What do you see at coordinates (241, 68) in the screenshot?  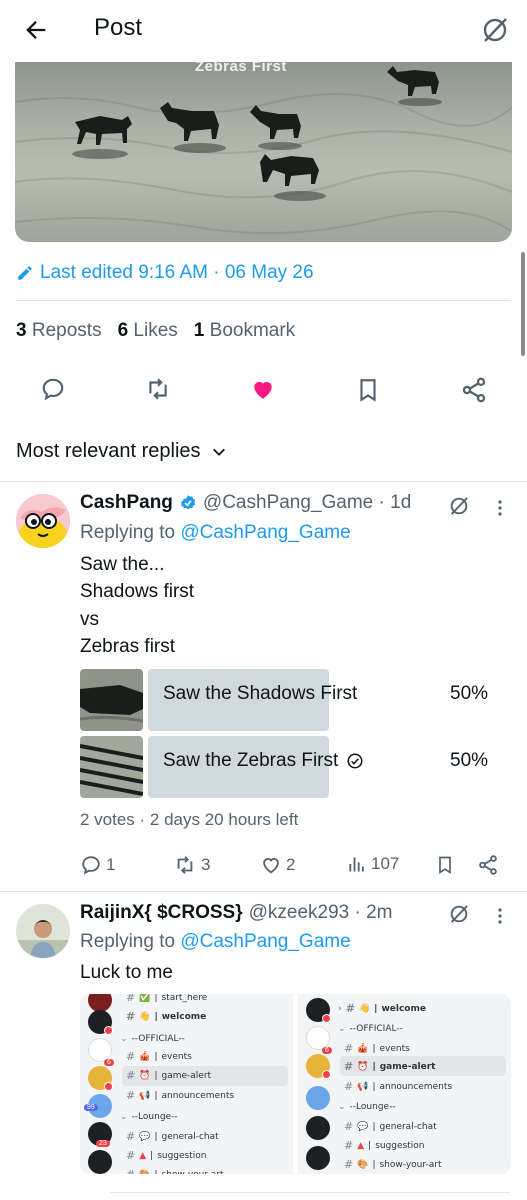 I see `image-watermark: Zebras First` at bounding box center [241, 68].